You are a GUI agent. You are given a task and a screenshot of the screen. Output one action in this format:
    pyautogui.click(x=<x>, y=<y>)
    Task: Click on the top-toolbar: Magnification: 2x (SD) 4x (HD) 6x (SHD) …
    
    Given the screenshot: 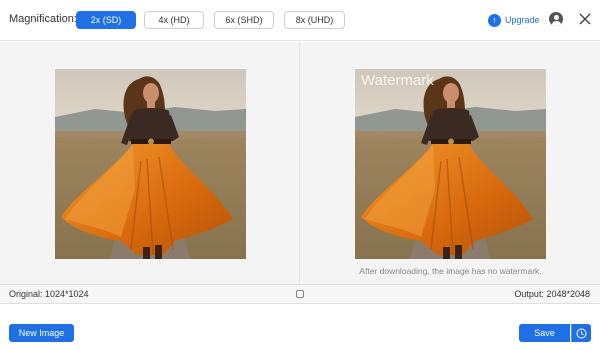 What is the action you would take?
    pyautogui.click(x=300, y=20)
    